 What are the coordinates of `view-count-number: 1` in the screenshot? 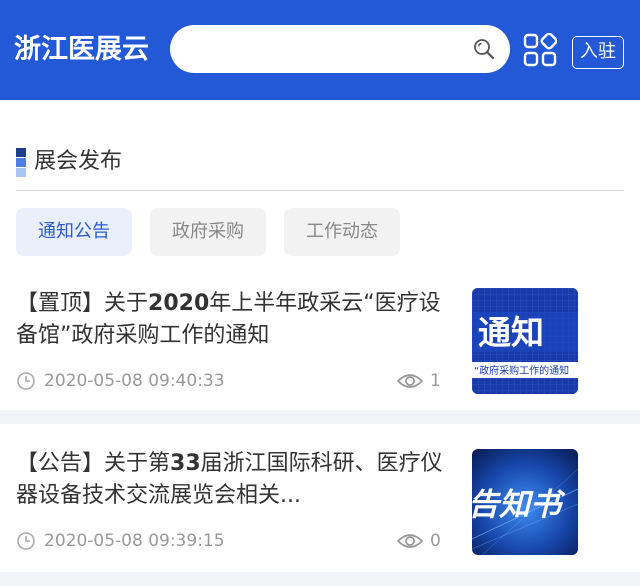 It's located at (435, 381).